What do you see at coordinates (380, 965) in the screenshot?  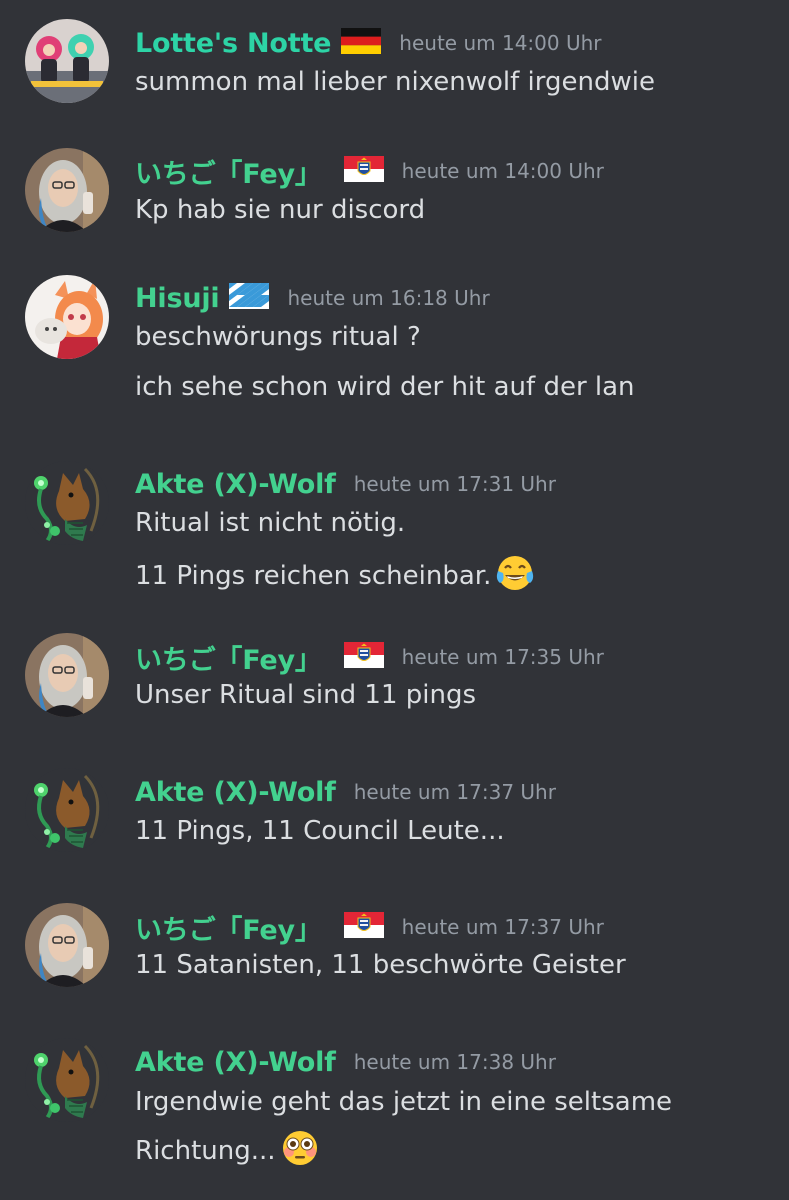 I see `message-text: 11 Satanisten, 11 beschwörte Geister` at bounding box center [380, 965].